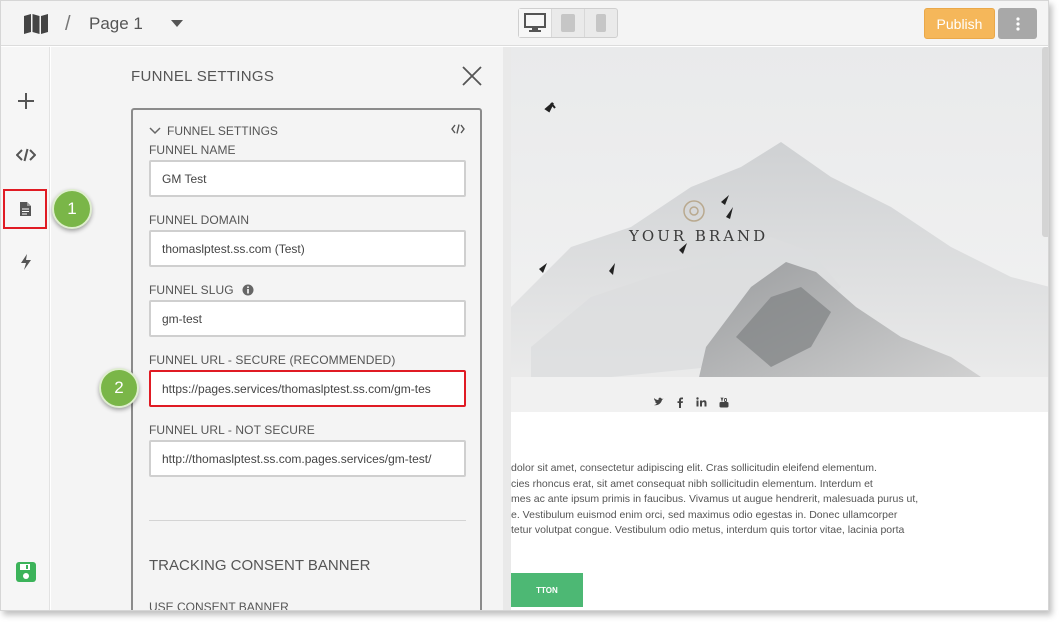  Describe the element at coordinates (199, 220) in the screenshot. I see `funnel-domain-label: FUNNEL DOMAIN` at that location.